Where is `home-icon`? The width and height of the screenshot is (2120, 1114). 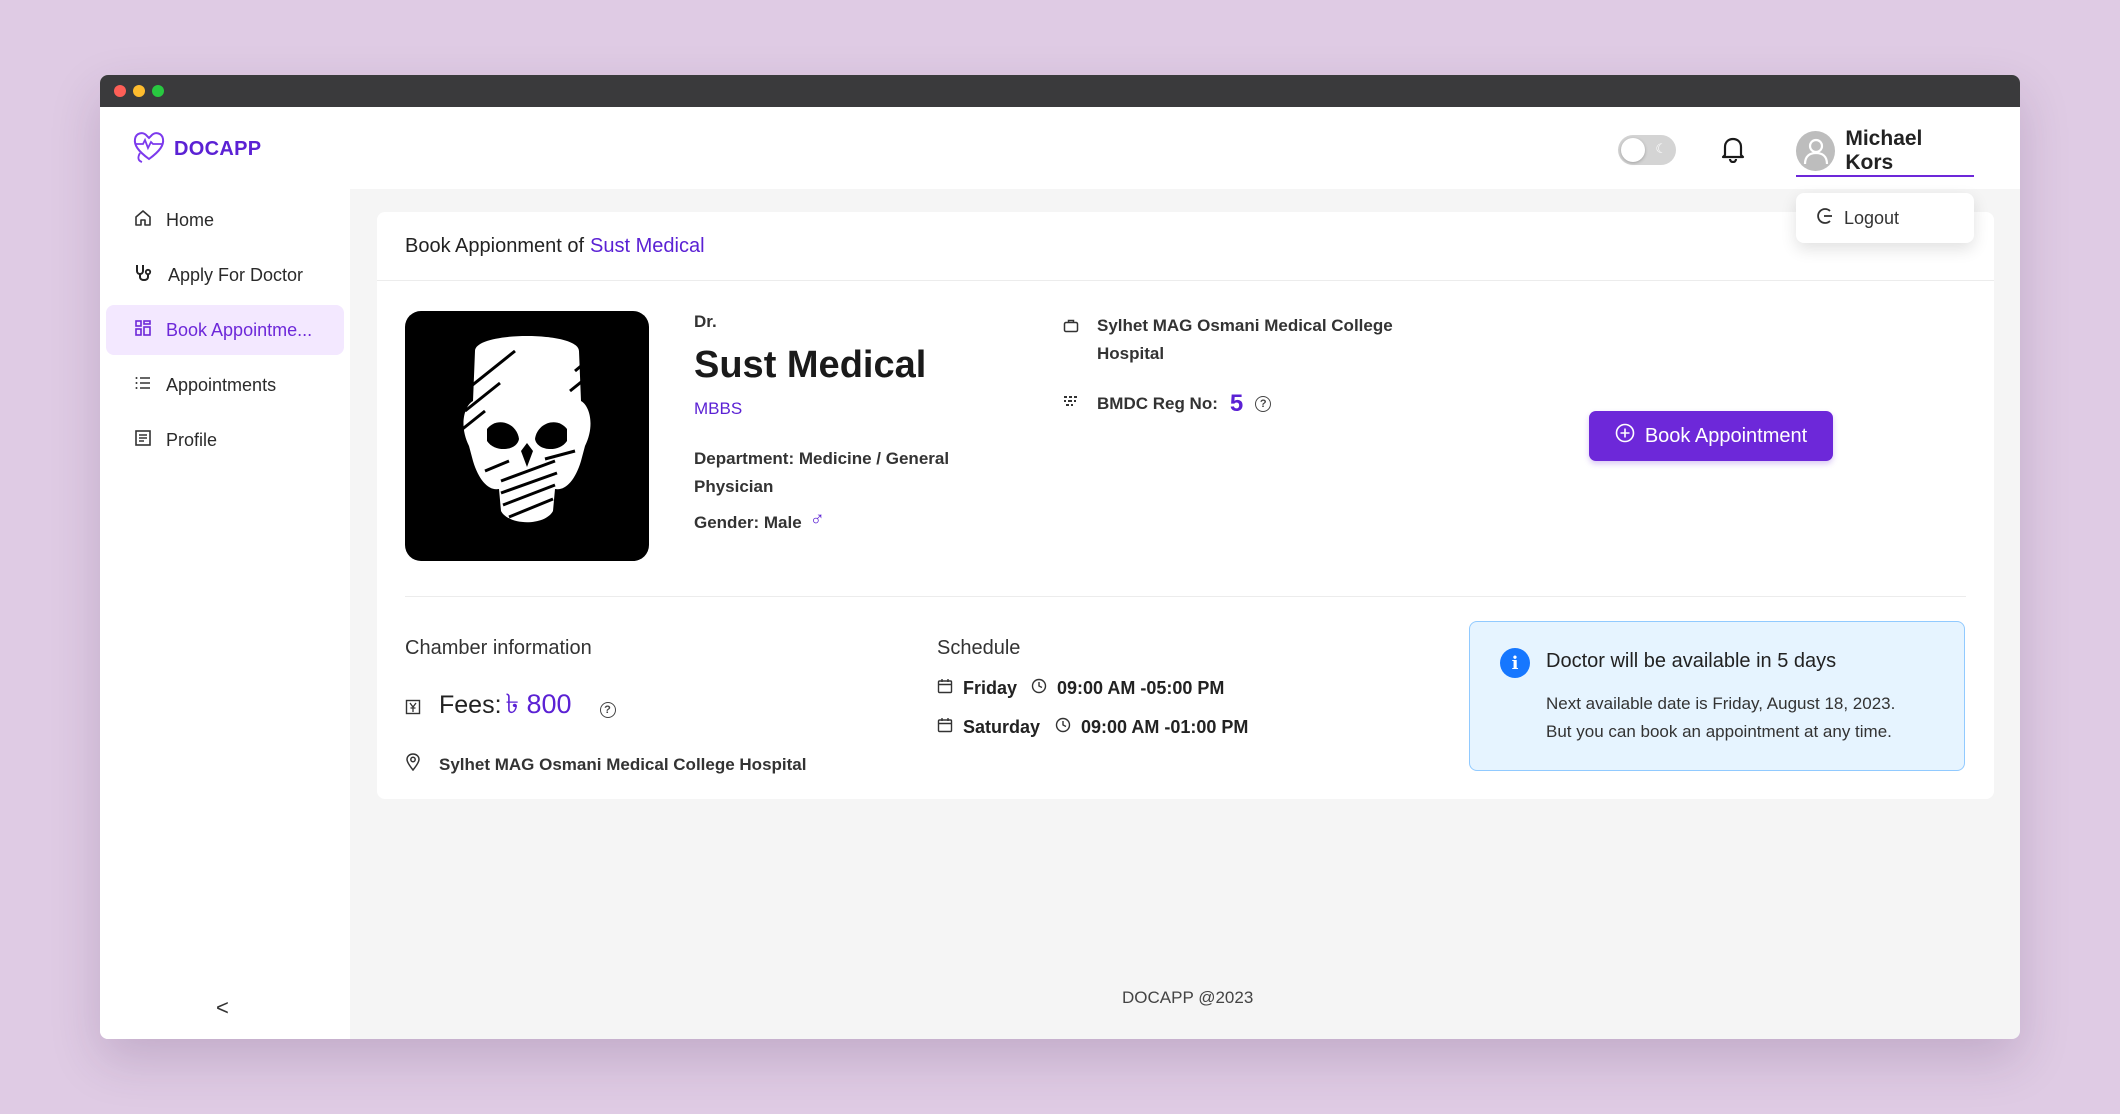 home-icon is located at coordinates (143, 220).